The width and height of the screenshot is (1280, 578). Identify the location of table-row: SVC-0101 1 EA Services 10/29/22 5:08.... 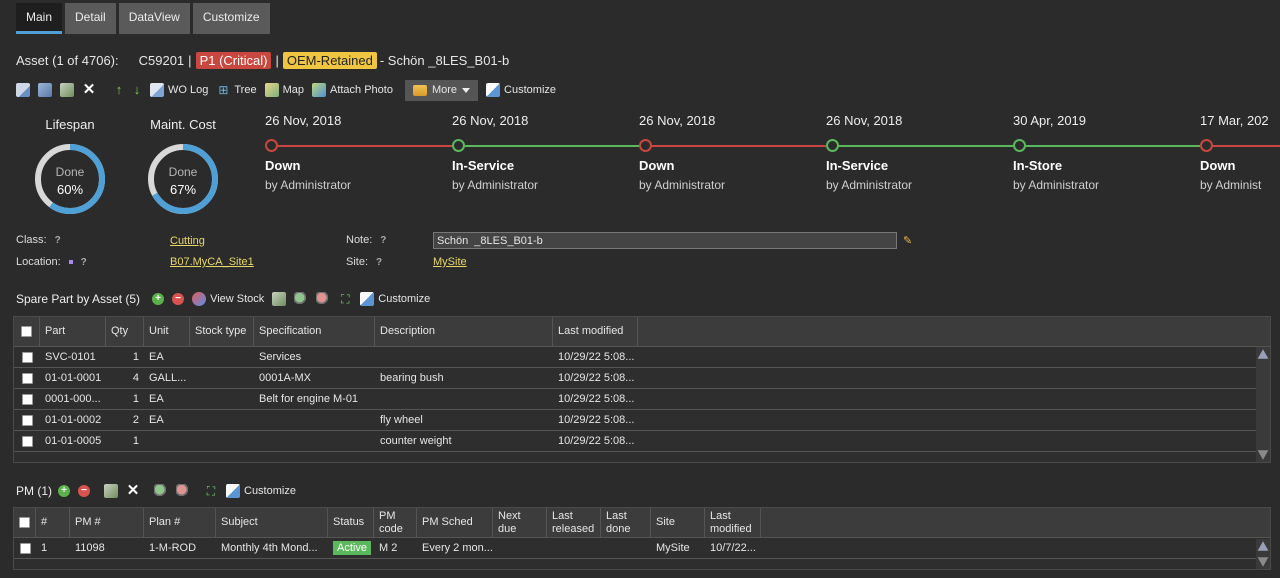
(642, 357).